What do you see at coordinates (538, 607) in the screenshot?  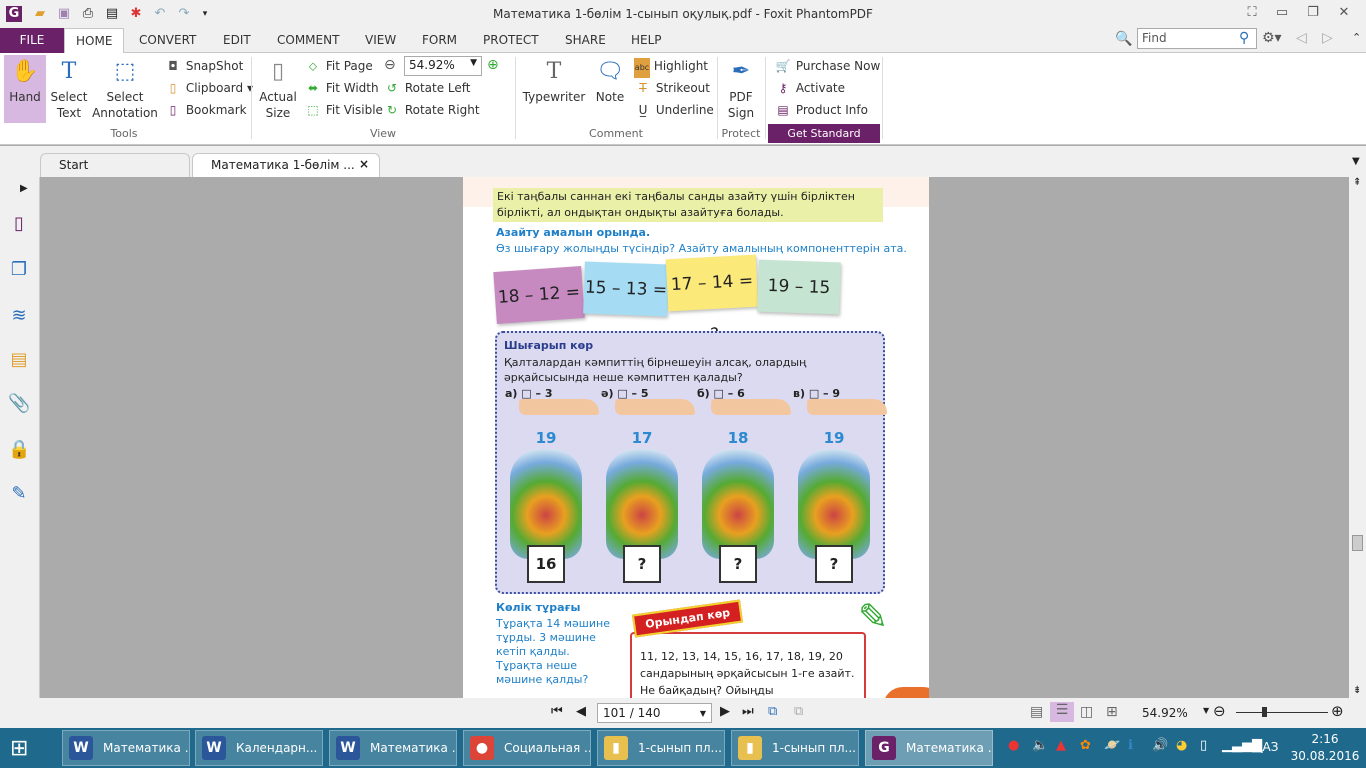 I see `parking-title: Көлік тұрағы` at bounding box center [538, 607].